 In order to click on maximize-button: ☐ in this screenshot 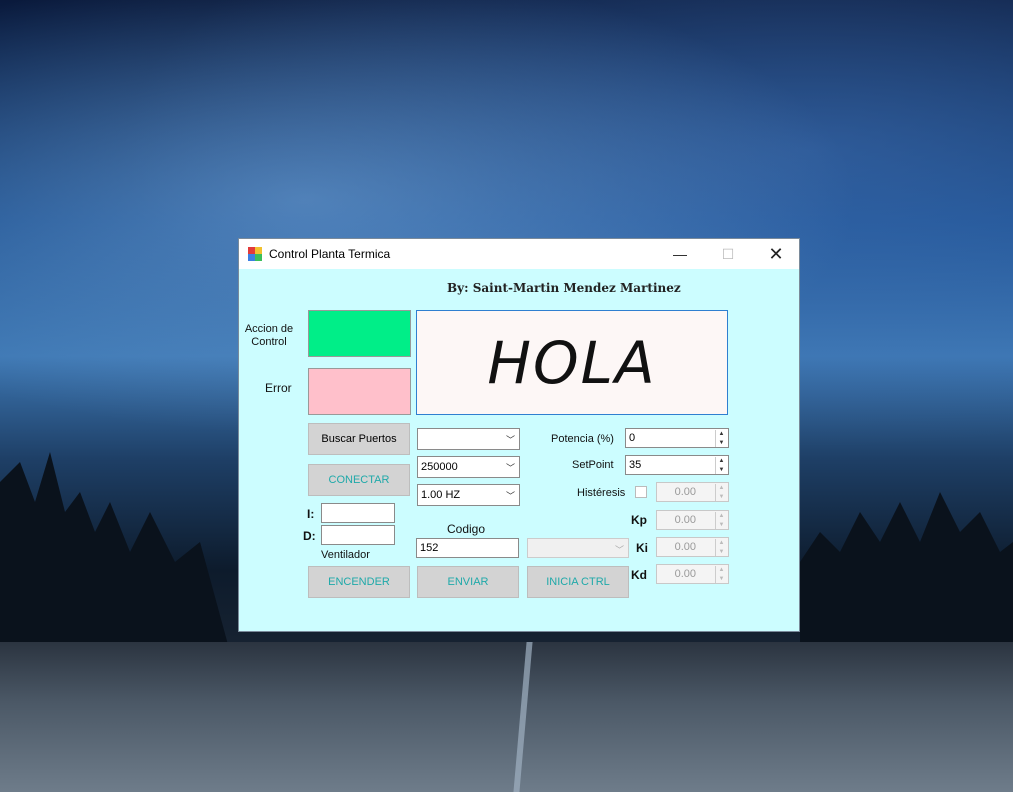, I will do `click(728, 254)`.